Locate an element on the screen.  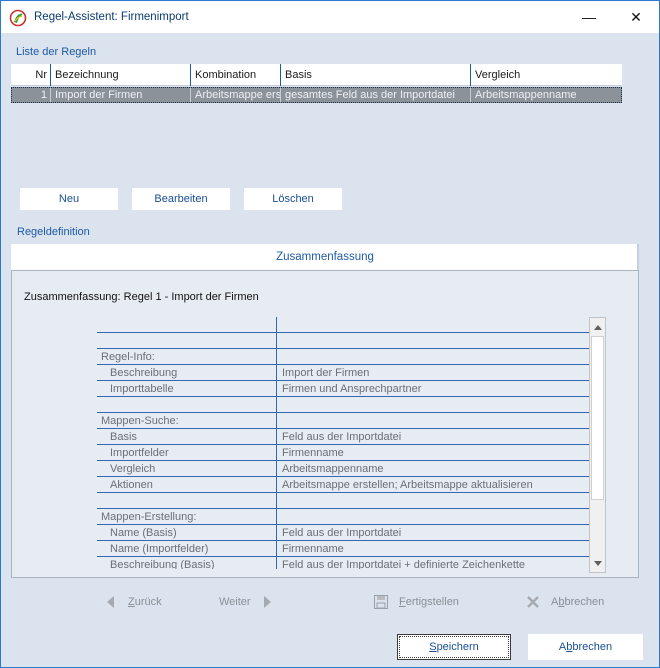
column-header-nr: Nr is located at coordinates (31, 75).